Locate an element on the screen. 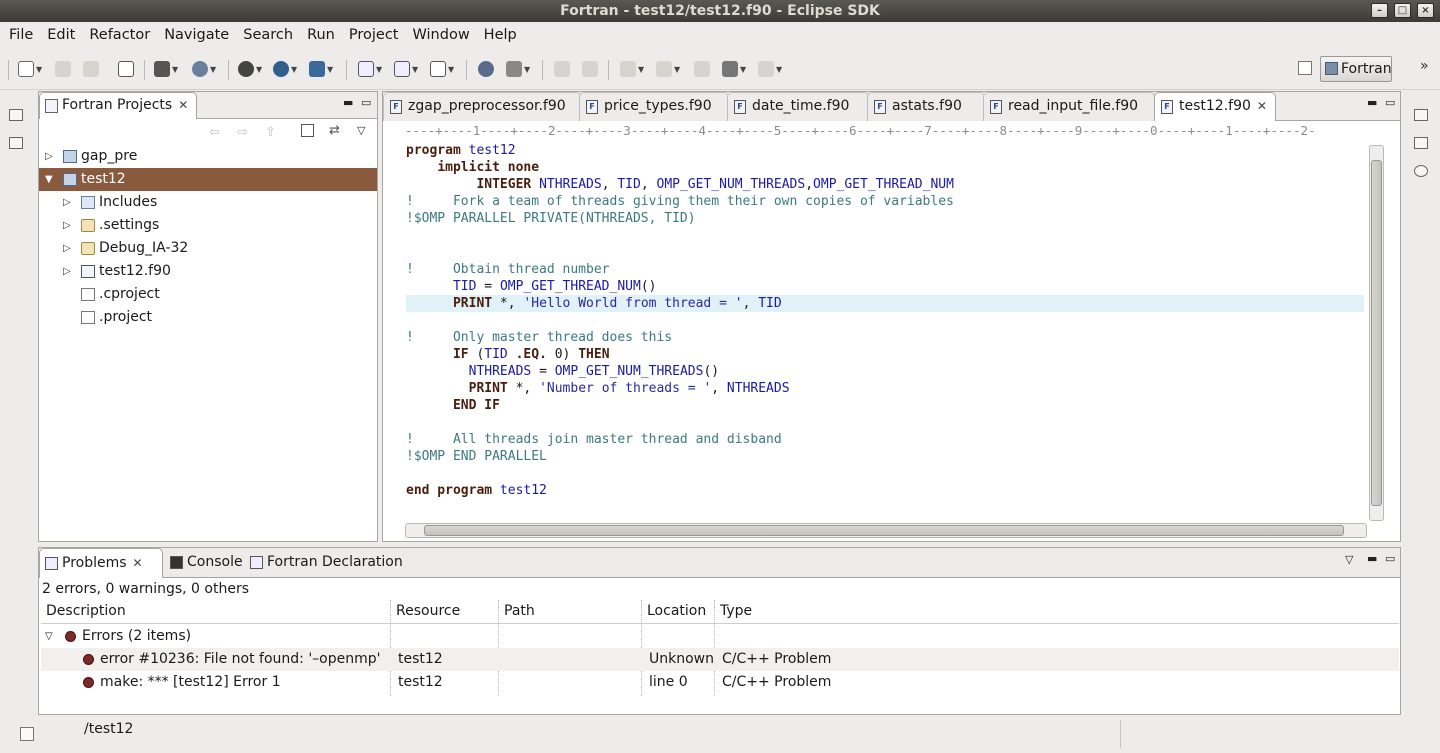 Image resolution: width=1440 pixels, height=753 pixels. perspective-fortran-button: Fortran is located at coordinates (1356, 69).